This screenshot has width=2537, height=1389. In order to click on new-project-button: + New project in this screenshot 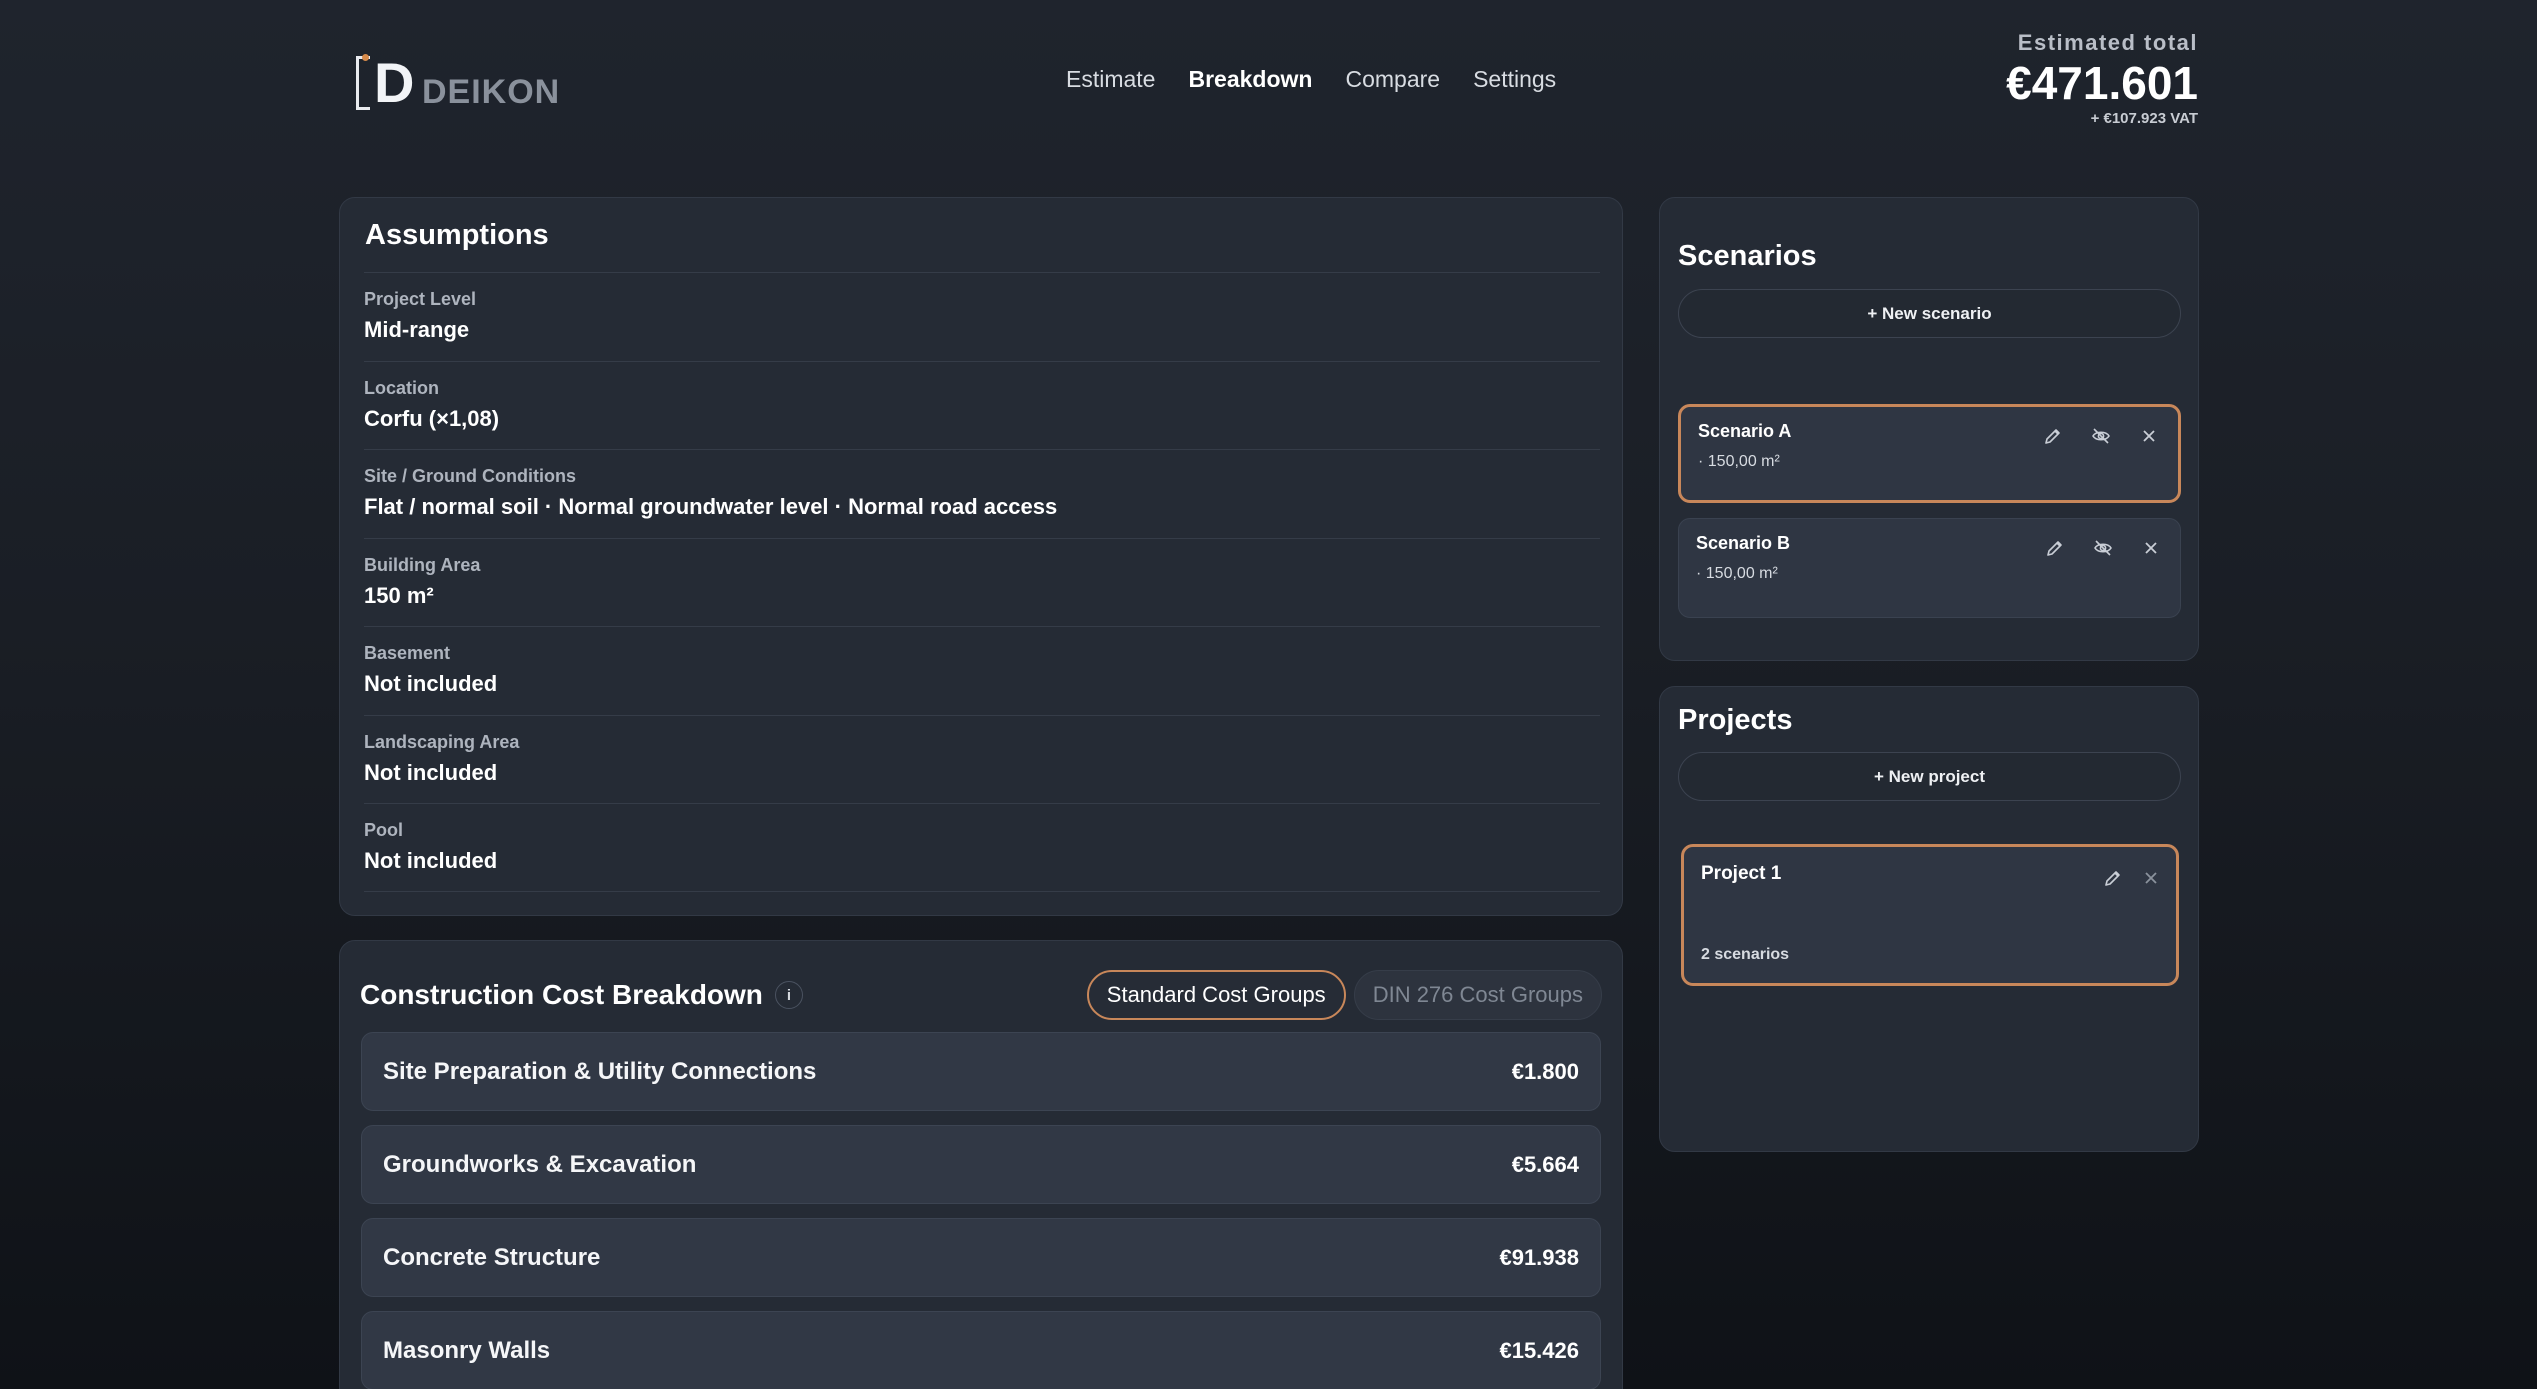, I will do `click(1929, 776)`.